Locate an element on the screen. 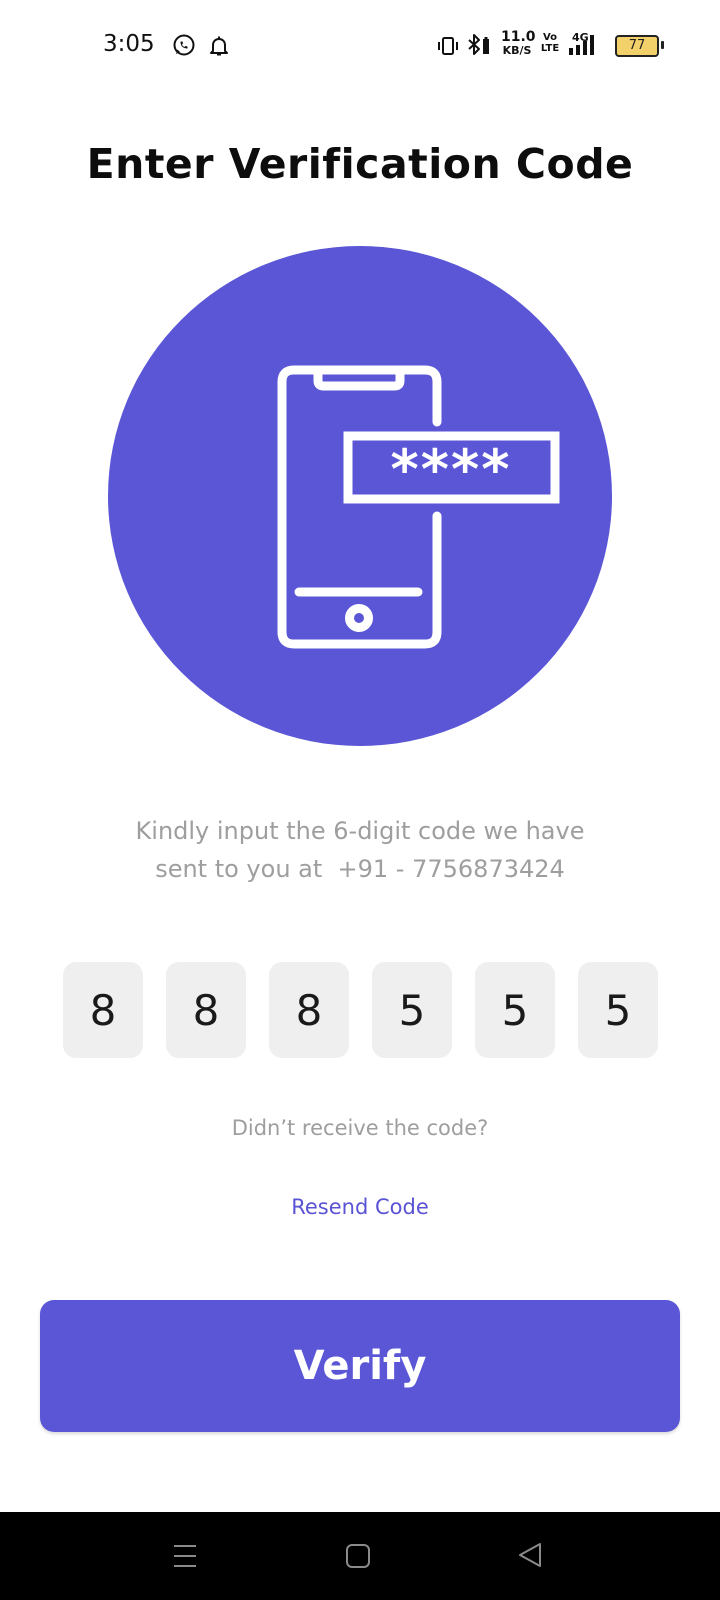 The width and height of the screenshot is (720, 1600). home-icon is located at coordinates (358, 1556).